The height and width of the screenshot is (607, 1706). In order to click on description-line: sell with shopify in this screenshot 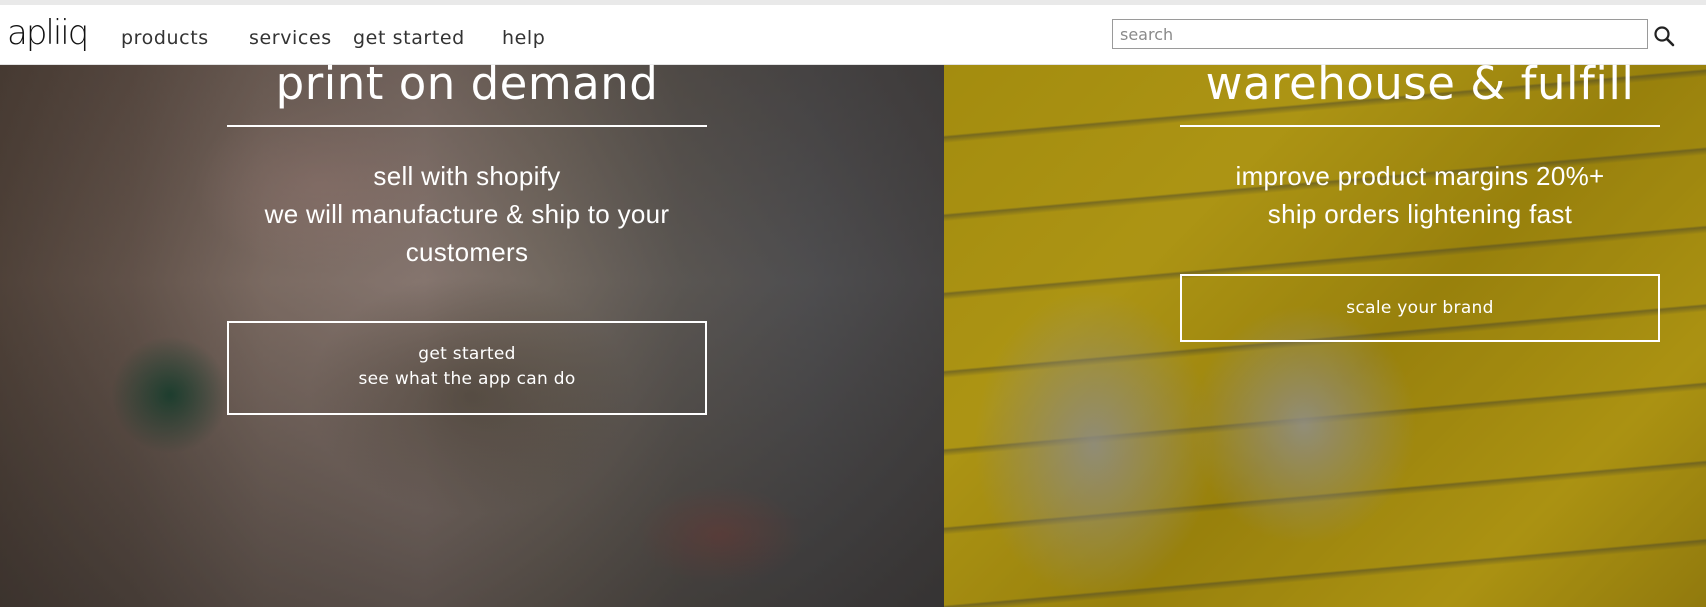, I will do `click(467, 176)`.